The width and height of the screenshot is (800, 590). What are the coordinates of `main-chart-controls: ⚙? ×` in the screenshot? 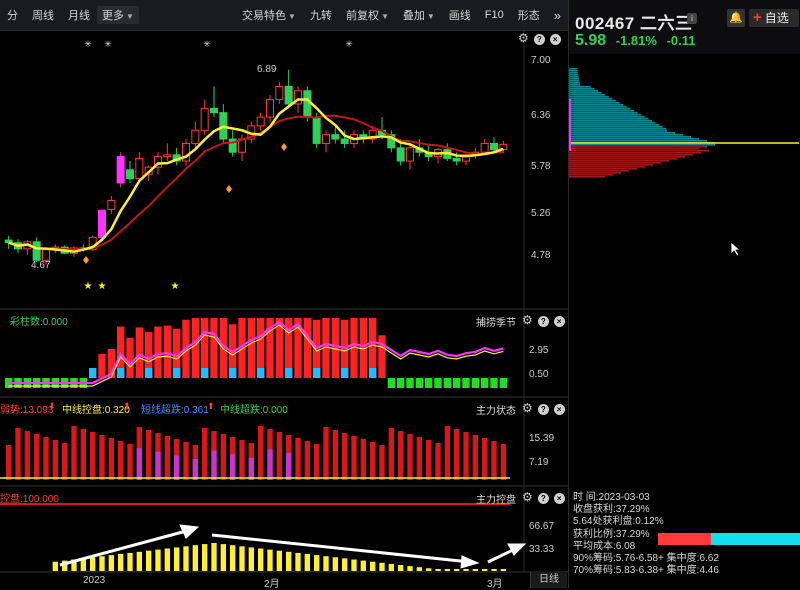 It's located at (539, 38).